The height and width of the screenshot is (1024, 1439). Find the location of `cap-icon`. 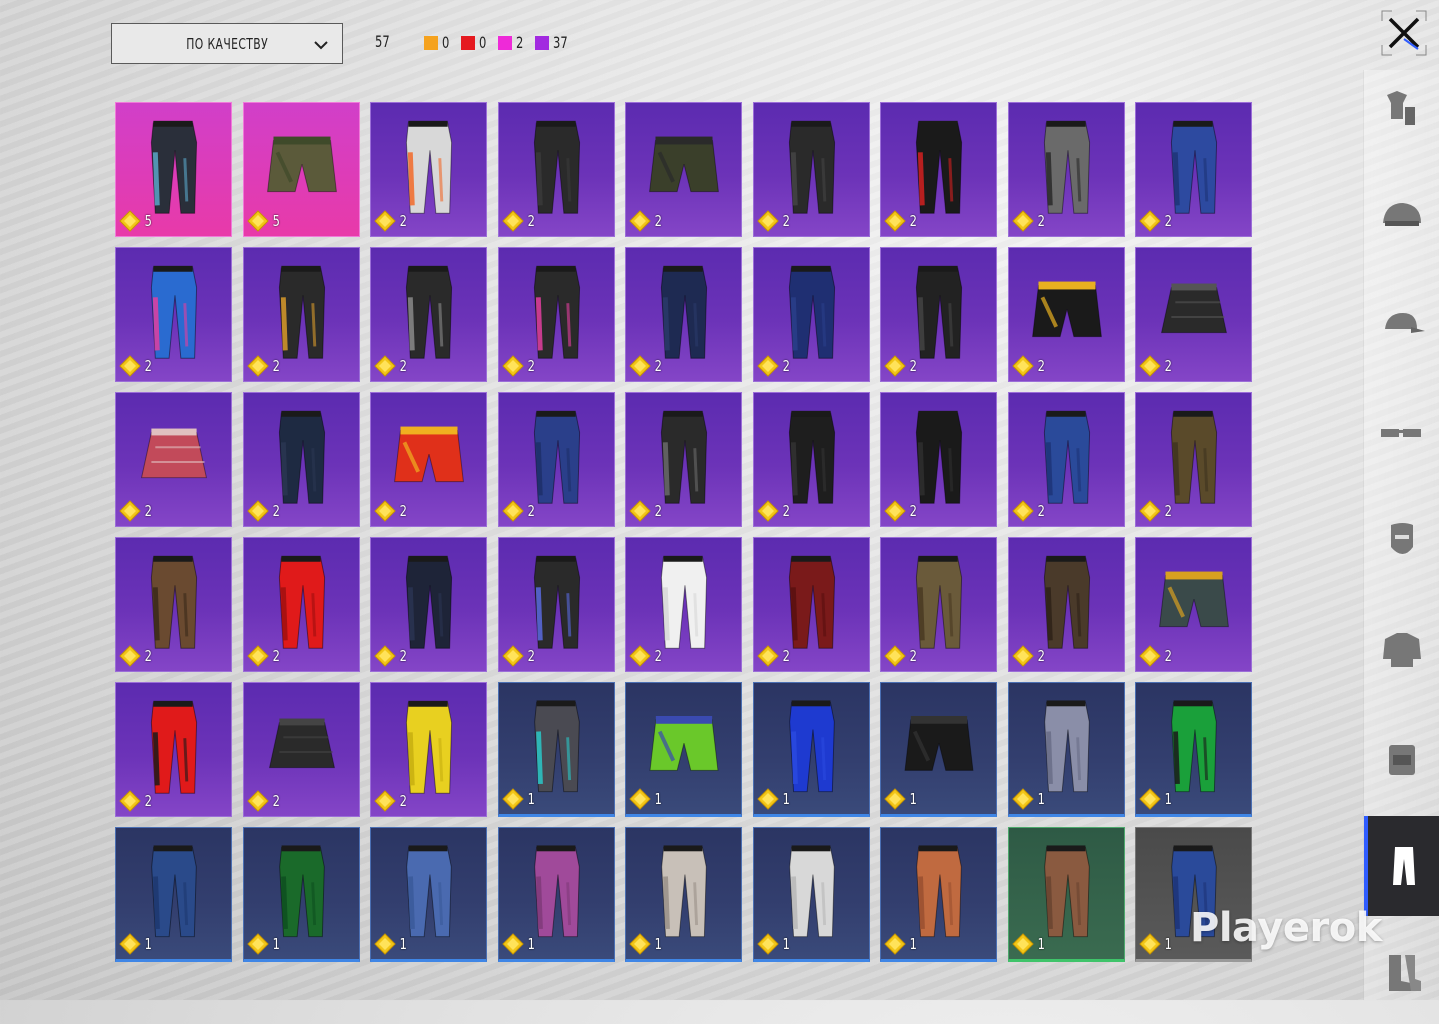

cap-icon is located at coordinates (1405, 323).